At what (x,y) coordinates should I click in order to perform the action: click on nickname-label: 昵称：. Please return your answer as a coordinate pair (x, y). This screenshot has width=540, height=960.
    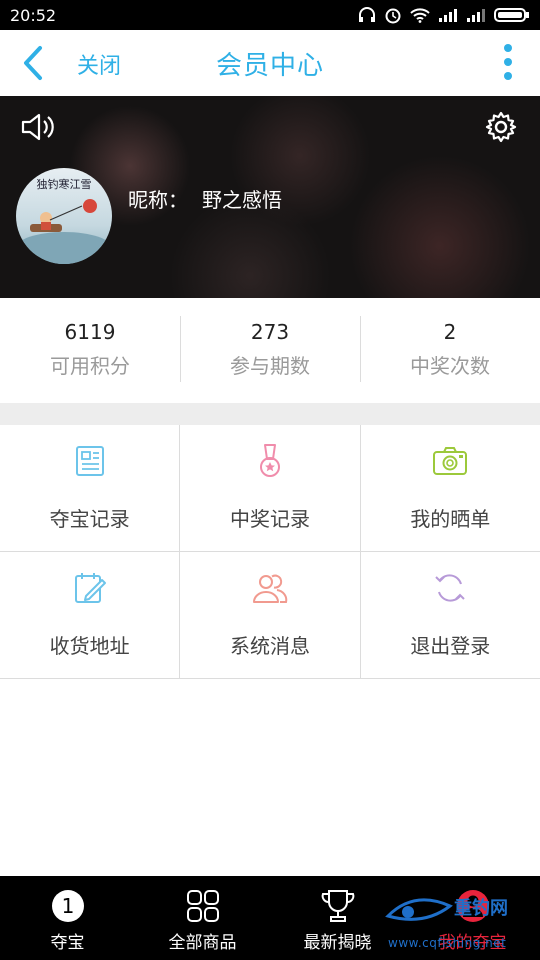
    Looking at the image, I should click on (158, 200).